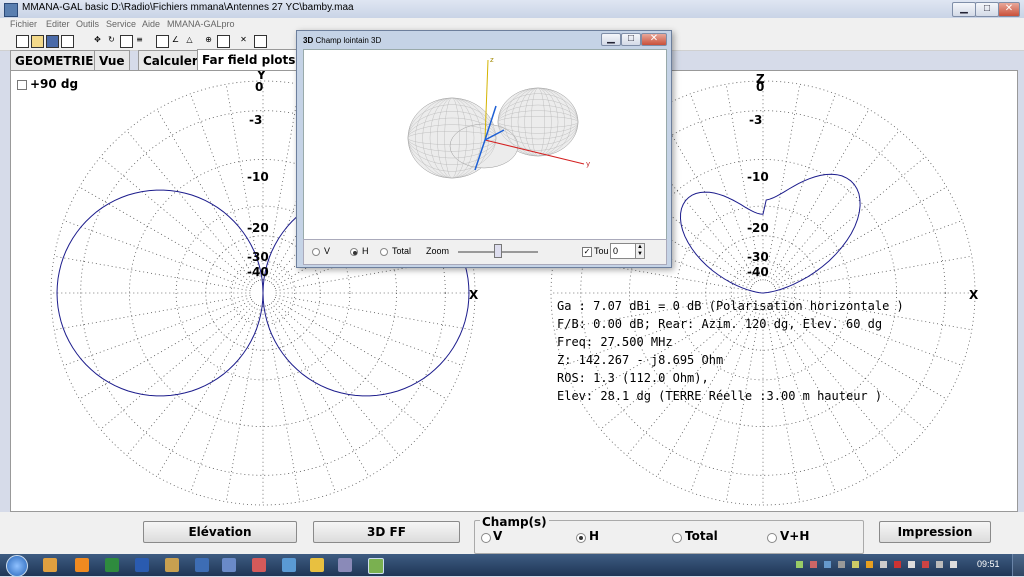 The width and height of the screenshot is (1024, 577). What do you see at coordinates (37, 41) in the screenshot?
I see `open-folder-icon` at bounding box center [37, 41].